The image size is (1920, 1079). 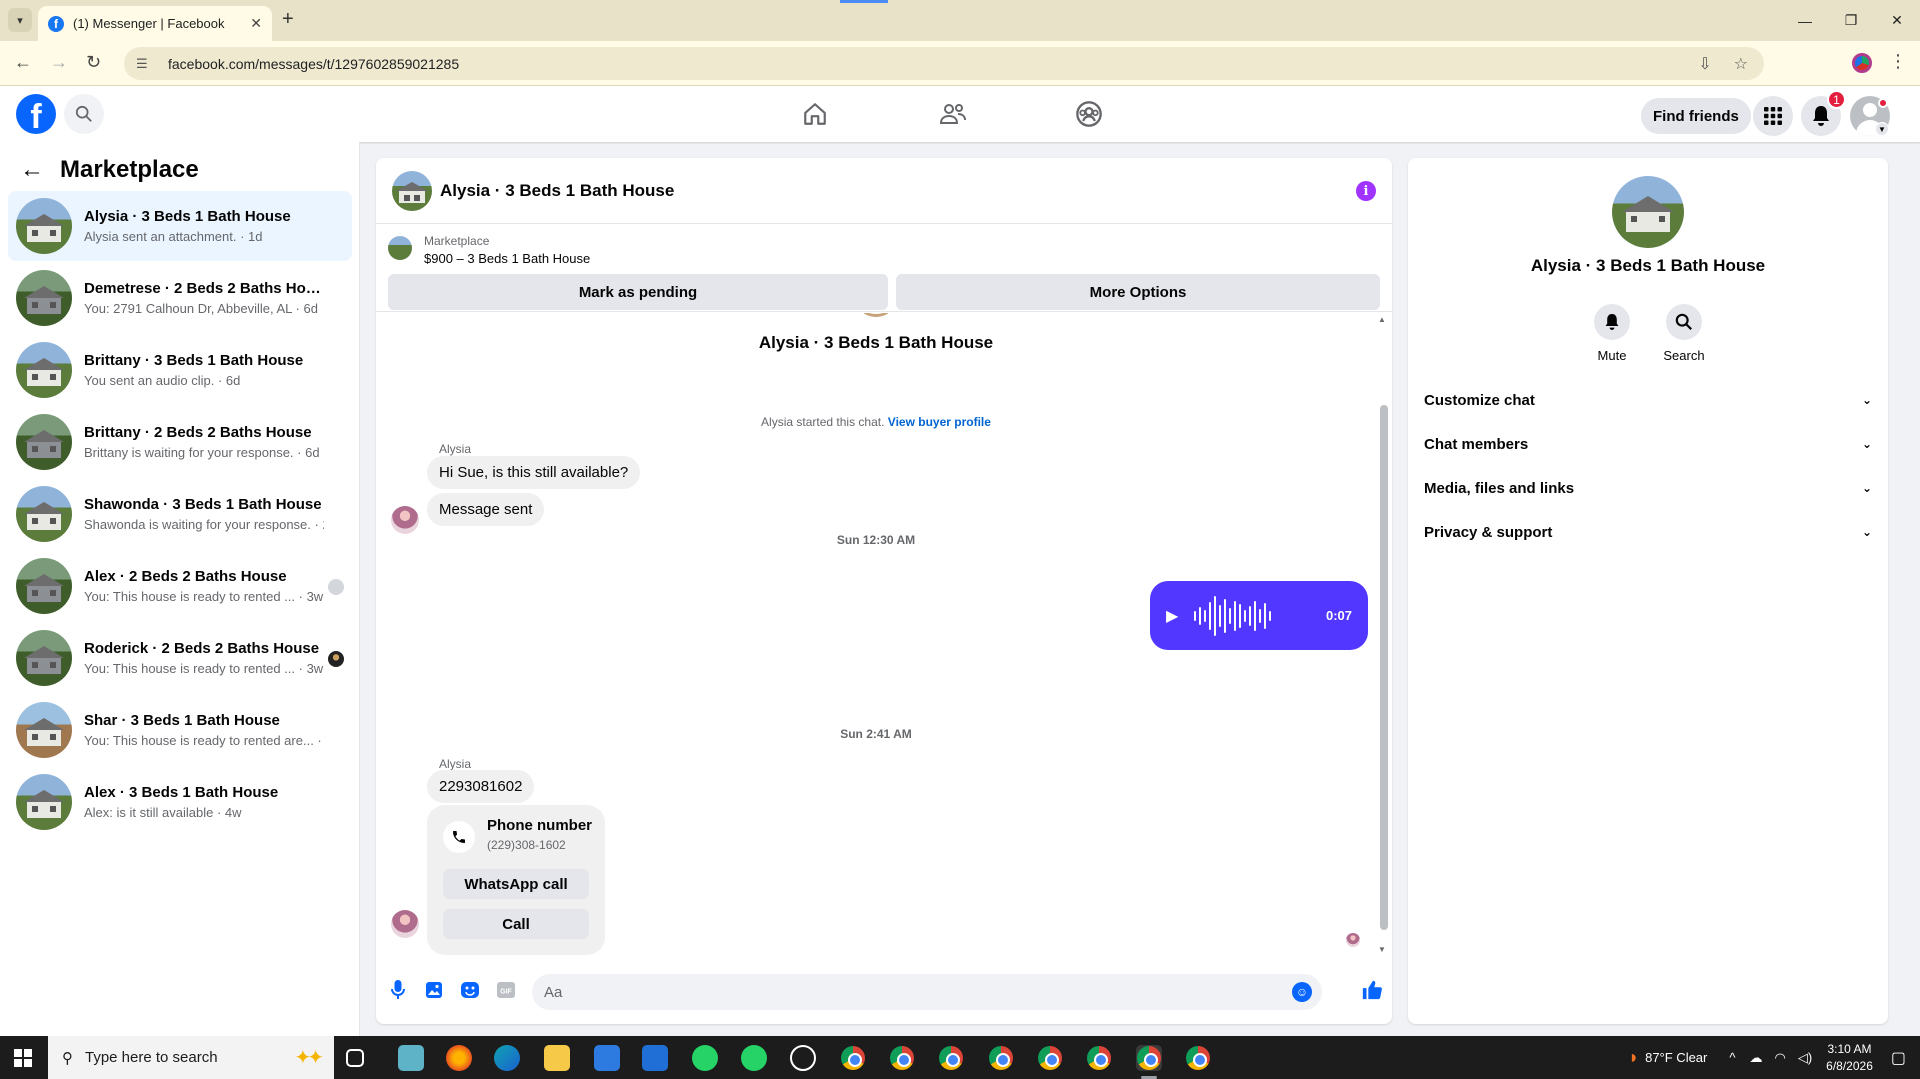 What do you see at coordinates (1851, 20) in the screenshot?
I see `restore-button: ❐` at bounding box center [1851, 20].